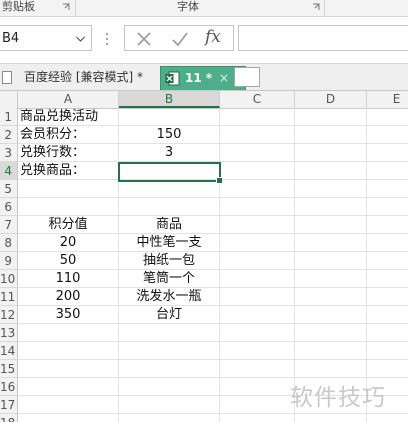  What do you see at coordinates (257, 315) in the screenshot?
I see `cell-c12` at bounding box center [257, 315].